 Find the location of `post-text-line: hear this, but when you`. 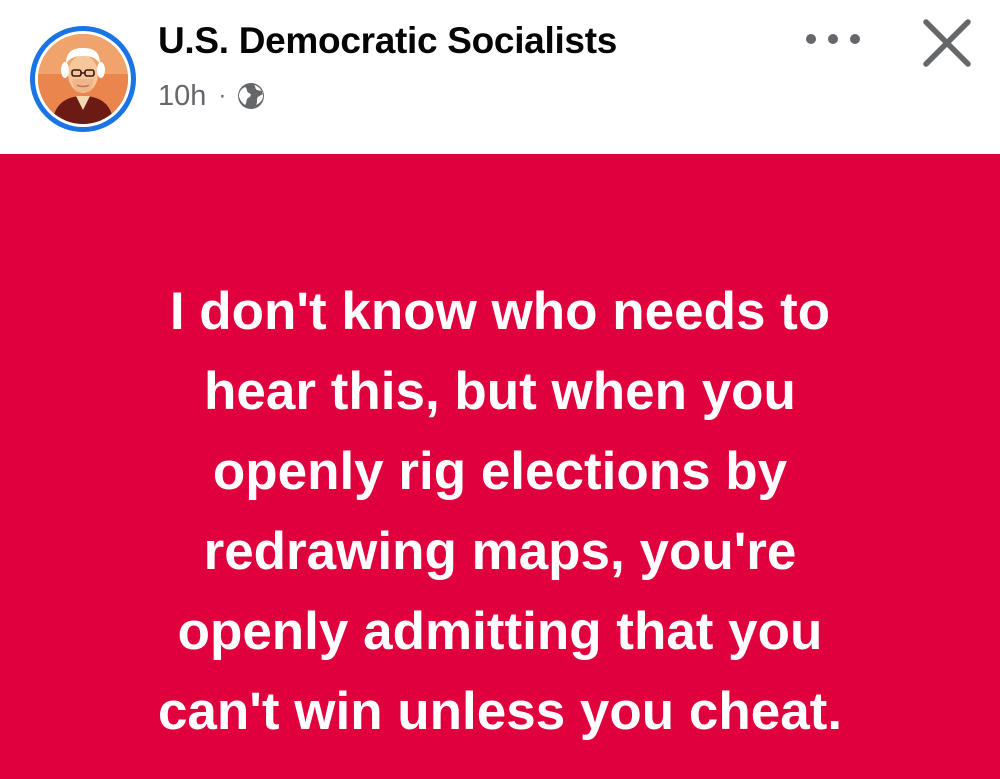

post-text-line: hear this, but when you is located at coordinates (500, 391).